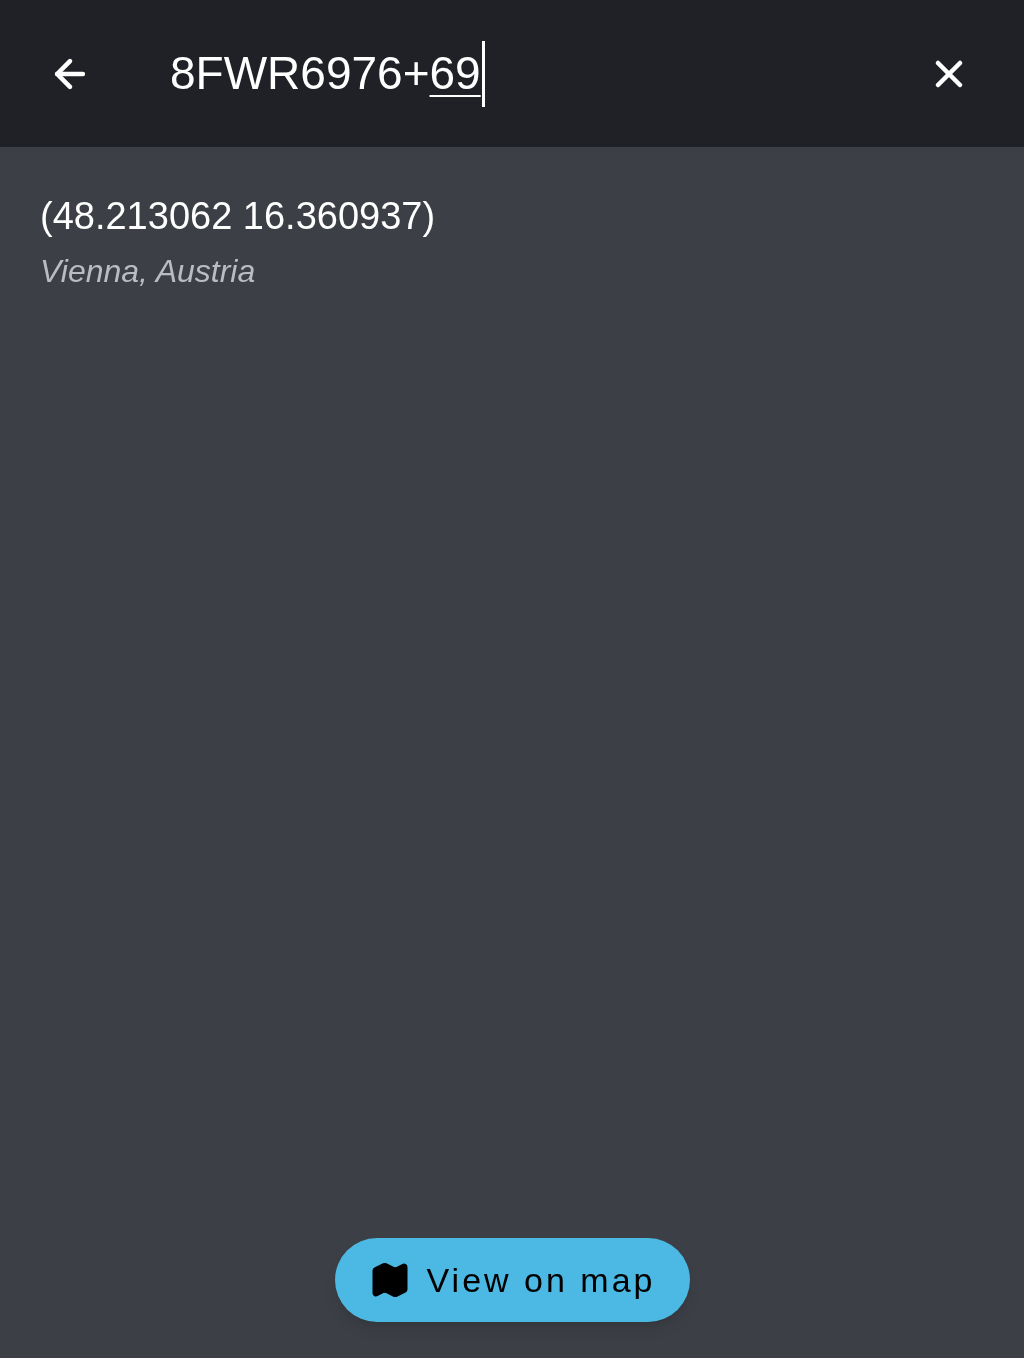  What do you see at coordinates (512, 1280) in the screenshot?
I see `view-on-map-button: View on map` at bounding box center [512, 1280].